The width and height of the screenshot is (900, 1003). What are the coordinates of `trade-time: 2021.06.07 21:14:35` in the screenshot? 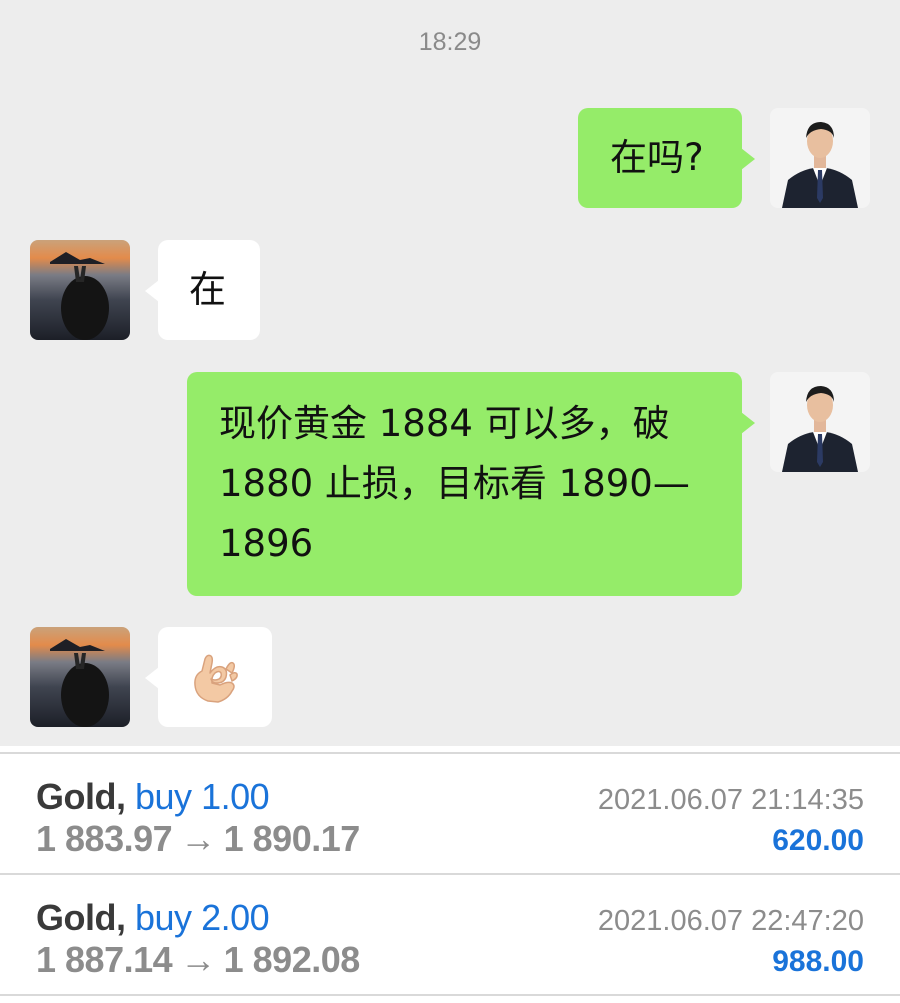 It's located at (730, 800).